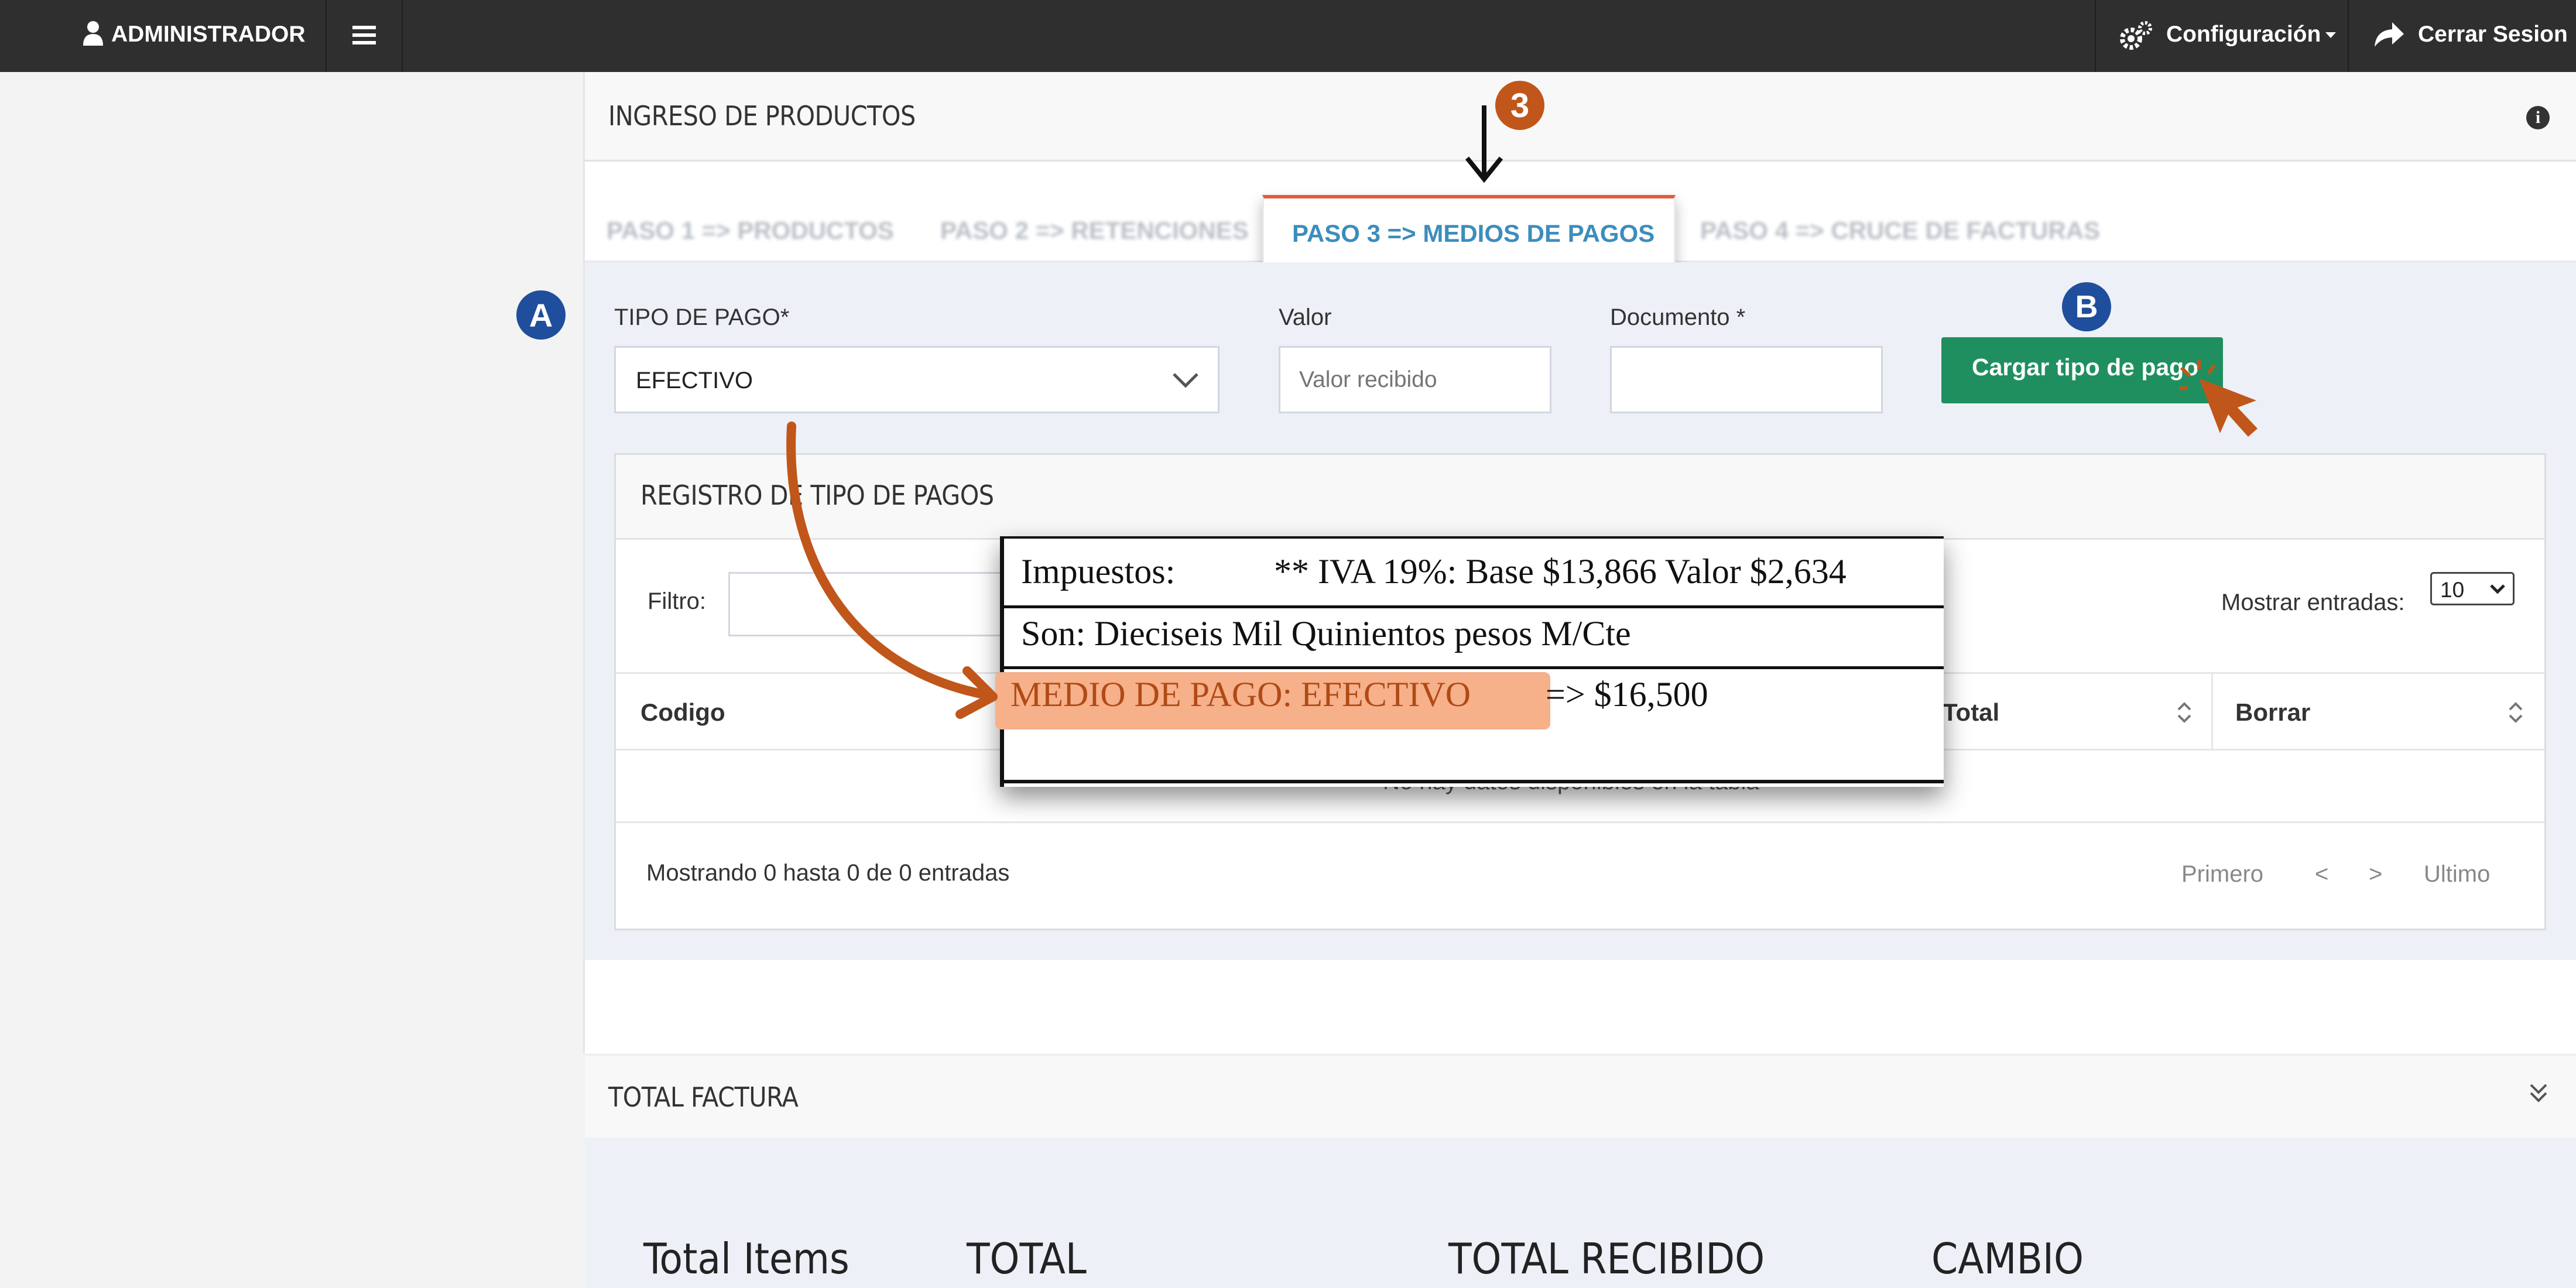 Image resolution: width=2576 pixels, height=1288 pixels. Describe the element at coordinates (1473, 233) in the screenshot. I see `tab-paso-3-label: PASO 3 => MEDIOS DE PAGOS` at that location.